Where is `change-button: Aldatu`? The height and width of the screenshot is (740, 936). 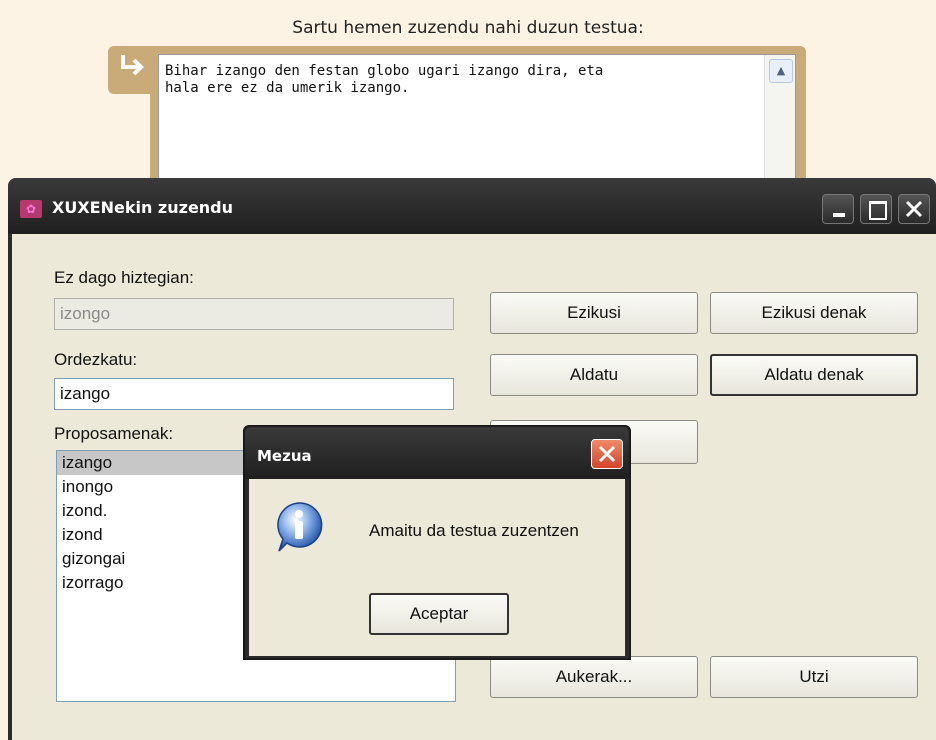
change-button: Aldatu is located at coordinates (594, 375).